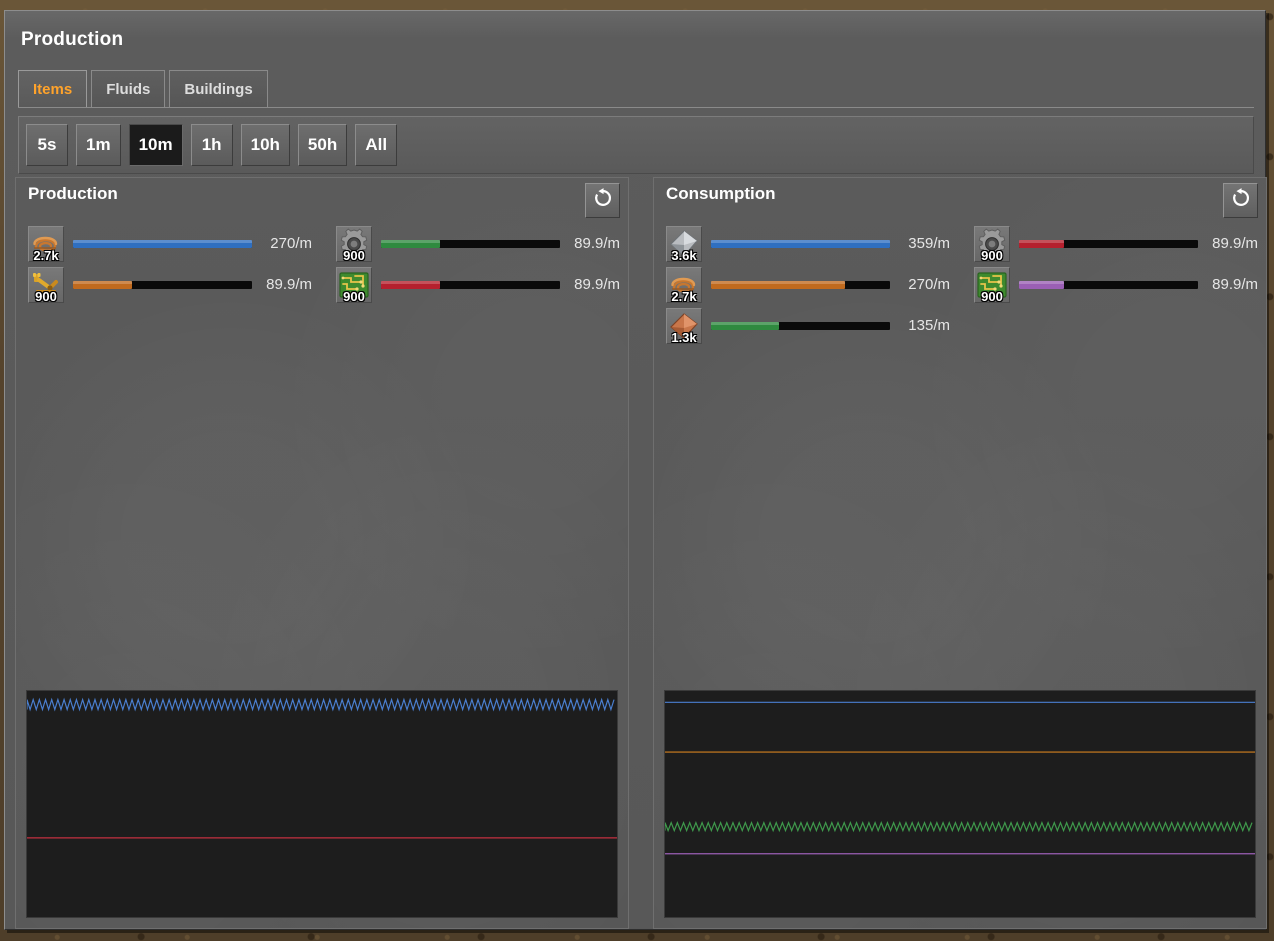  I want to click on consumption-graph, so click(960, 804).